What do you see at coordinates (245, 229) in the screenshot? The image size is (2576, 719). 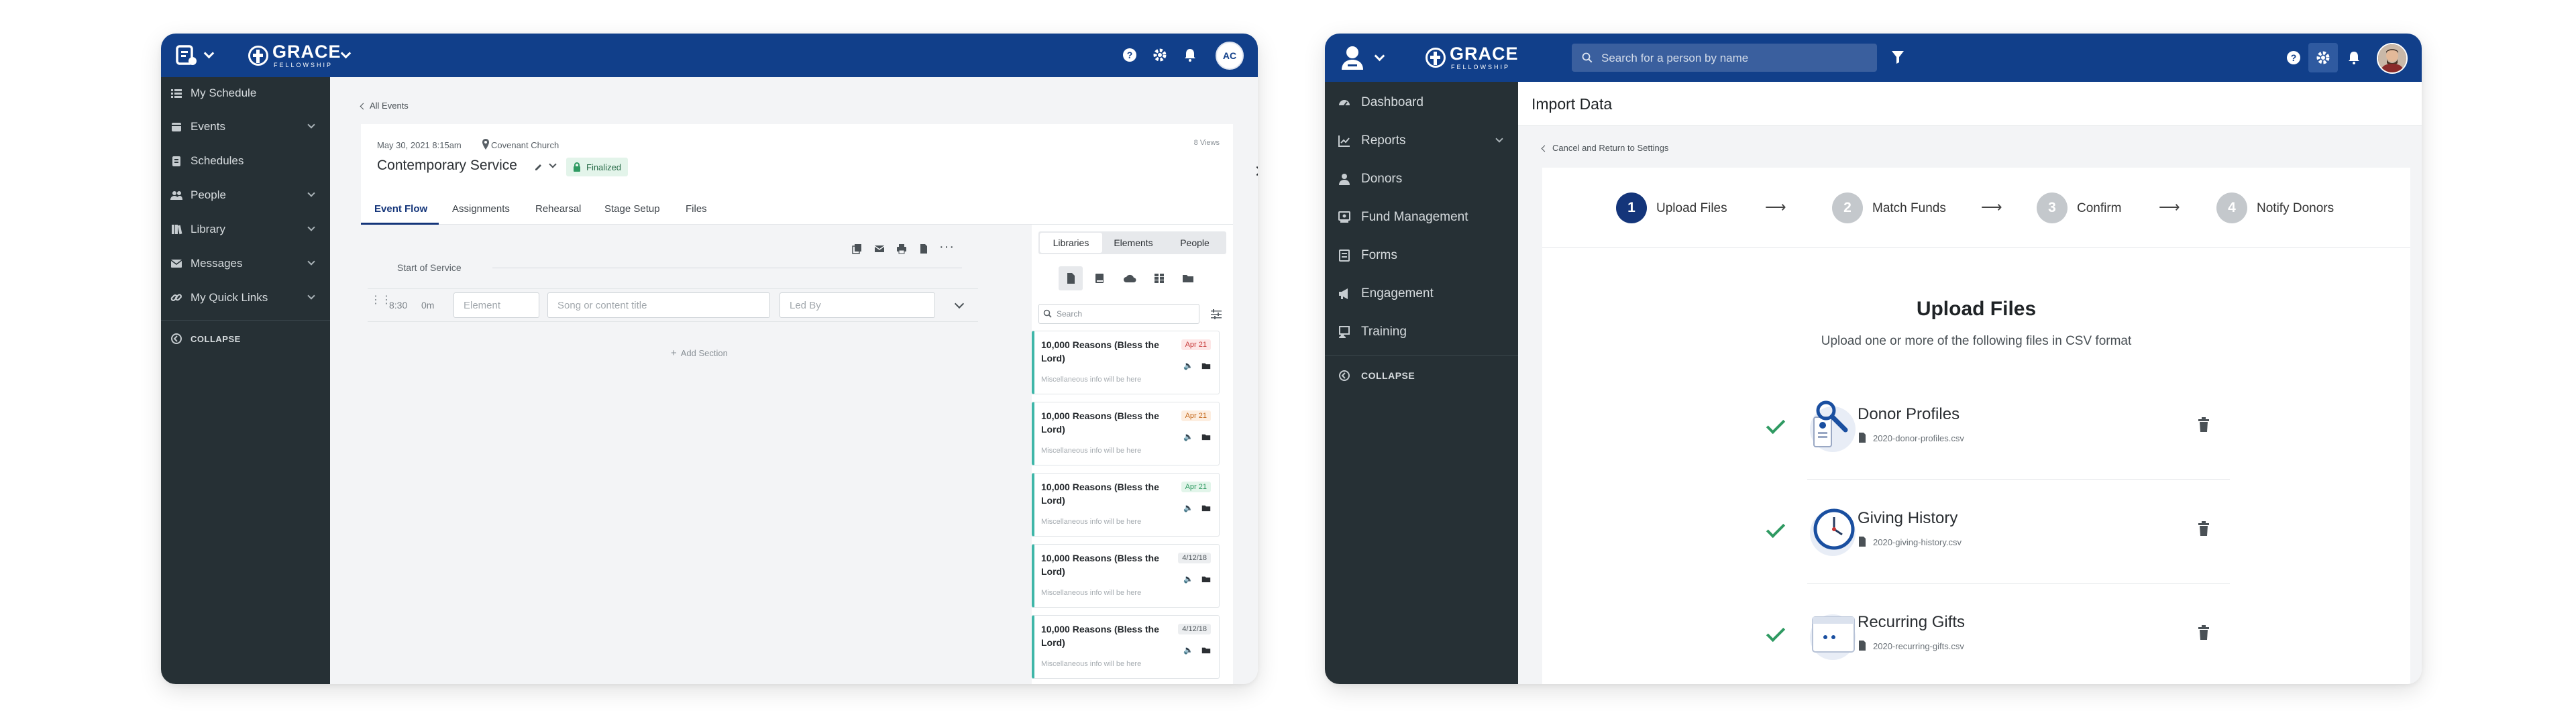 I see `sidebar-item-library: Library` at bounding box center [245, 229].